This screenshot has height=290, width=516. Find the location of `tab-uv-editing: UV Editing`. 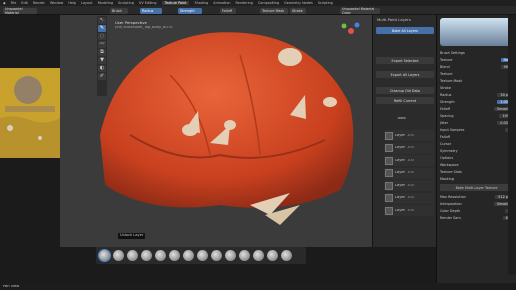

tab-uv-editing: UV Editing is located at coordinates (148, 3).